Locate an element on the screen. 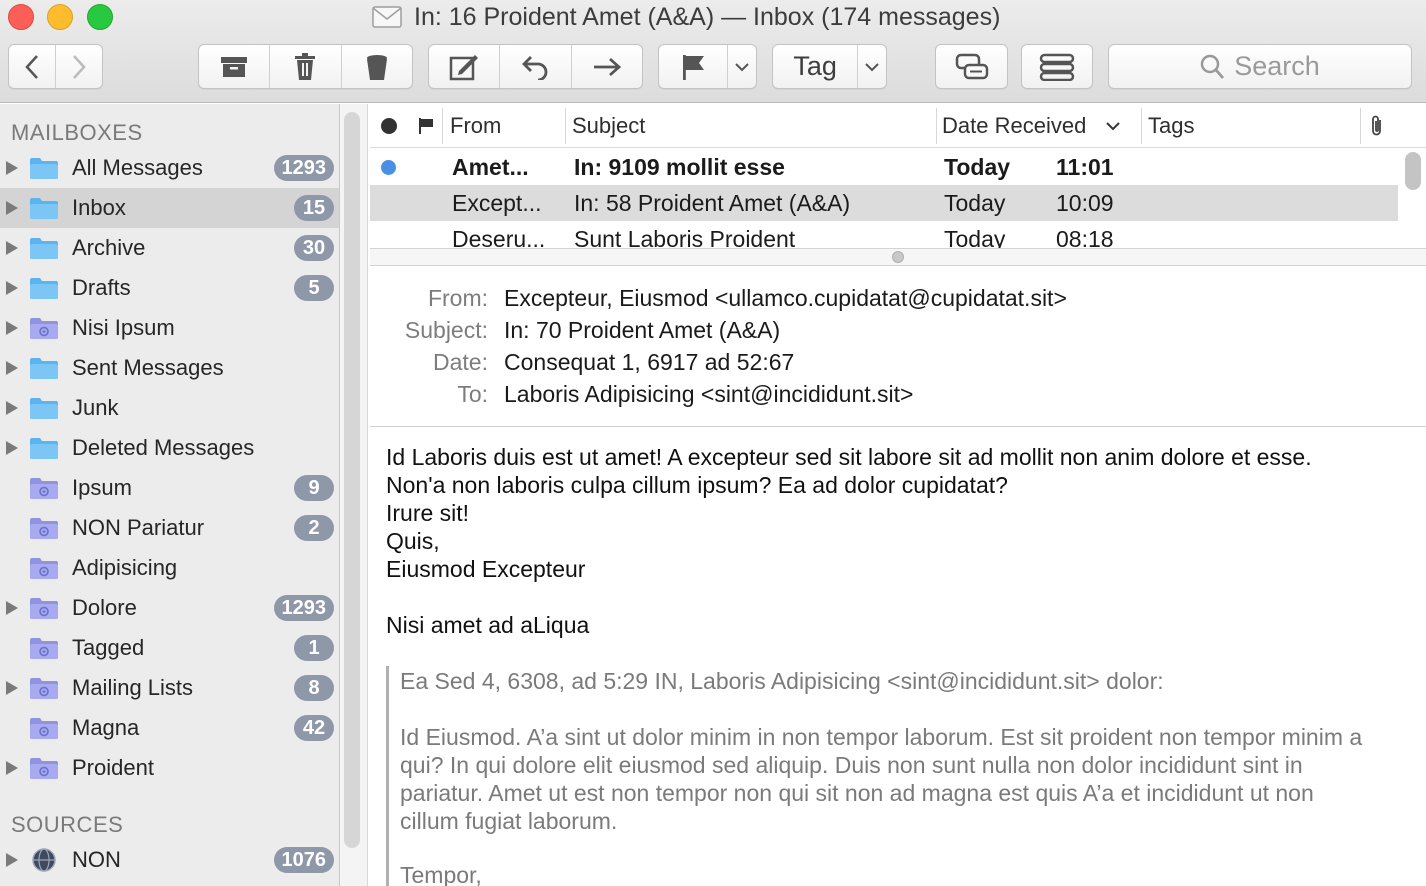  message-subject: Sunt Laboris Proident is located at coordinates (685, 237).